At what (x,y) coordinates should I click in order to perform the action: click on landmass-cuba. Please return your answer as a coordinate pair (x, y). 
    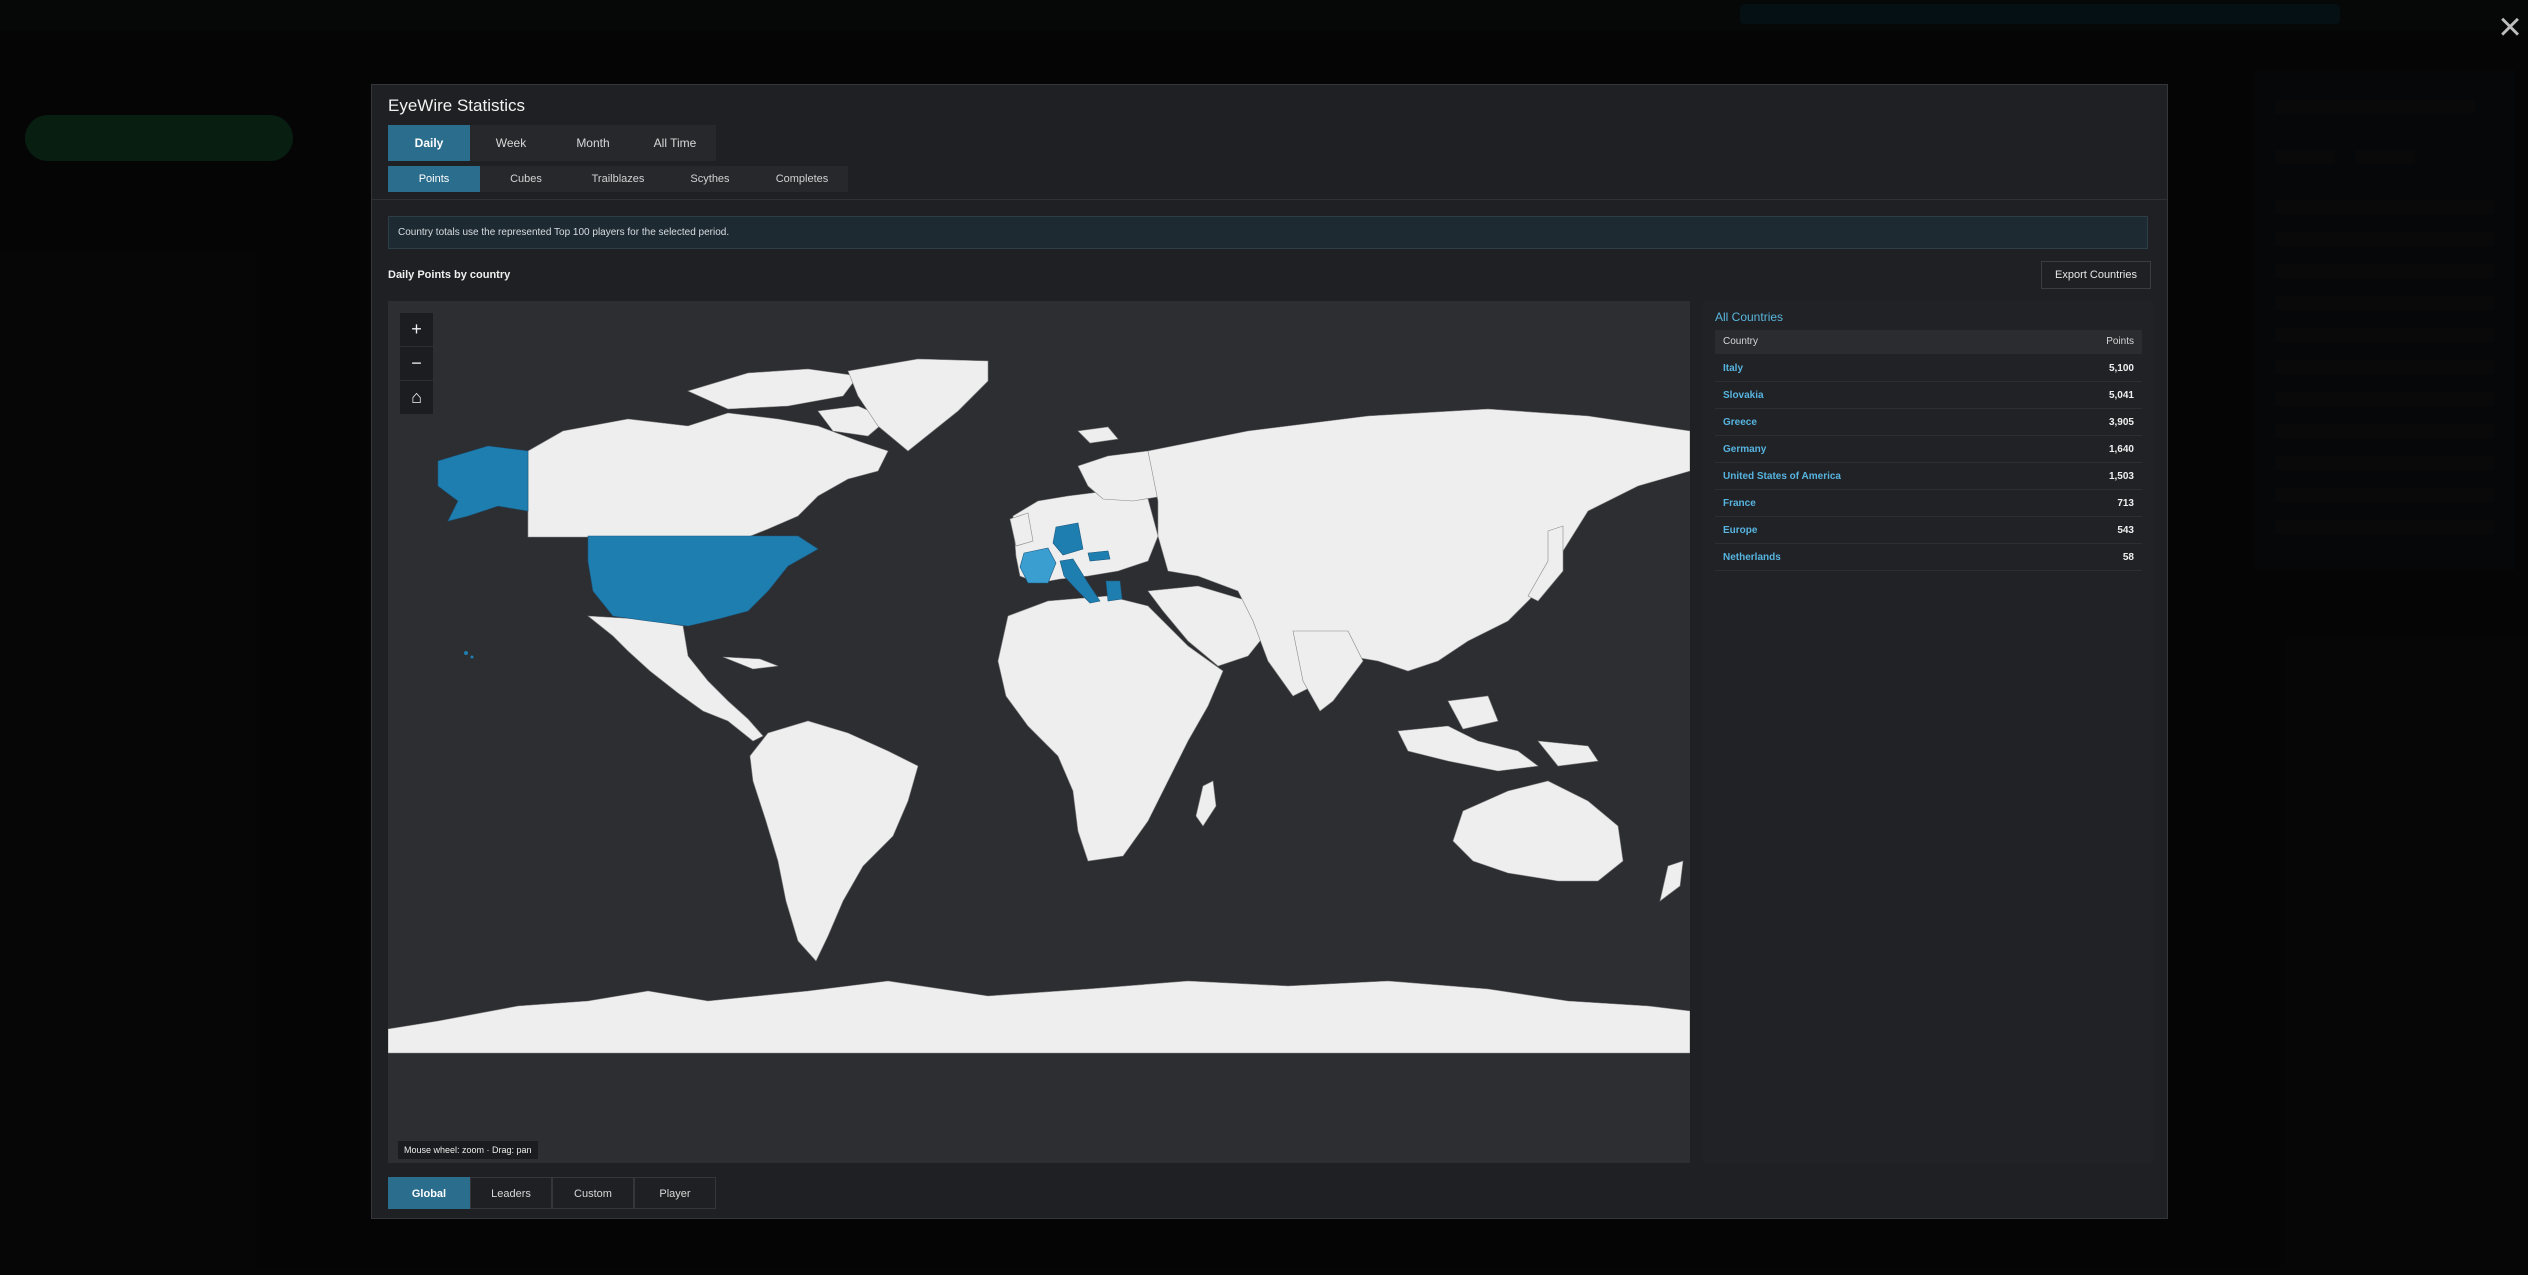
    Looking at the image, I should click on (750, 663).